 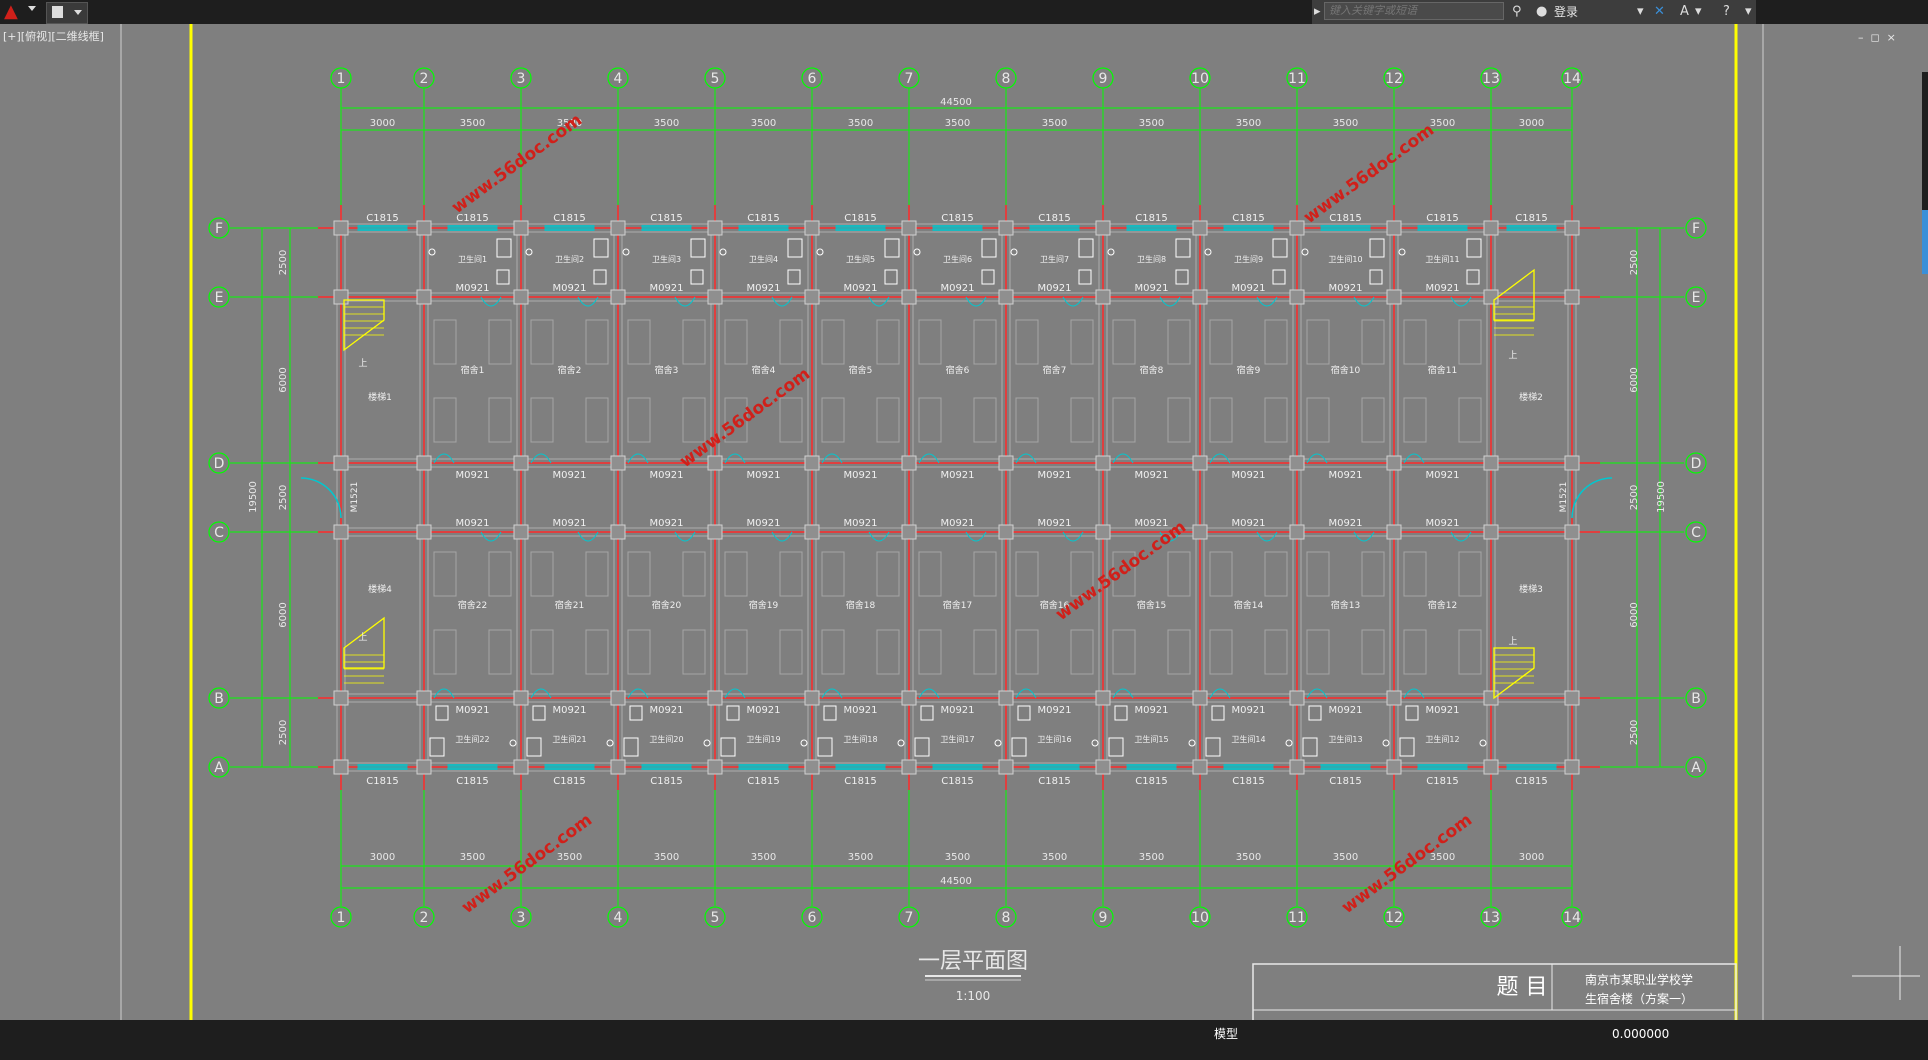 I want to click on search-input, so click(x=1414, y=11).